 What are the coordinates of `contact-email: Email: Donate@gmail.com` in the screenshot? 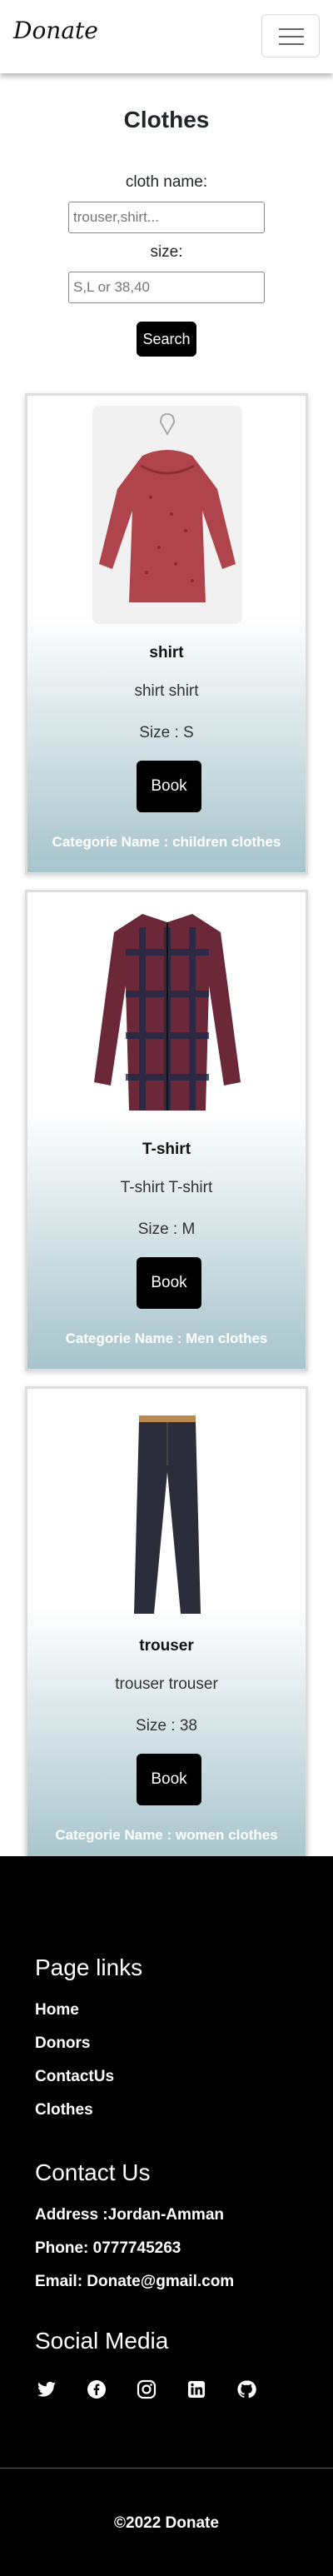 It's located at (135, 2281).